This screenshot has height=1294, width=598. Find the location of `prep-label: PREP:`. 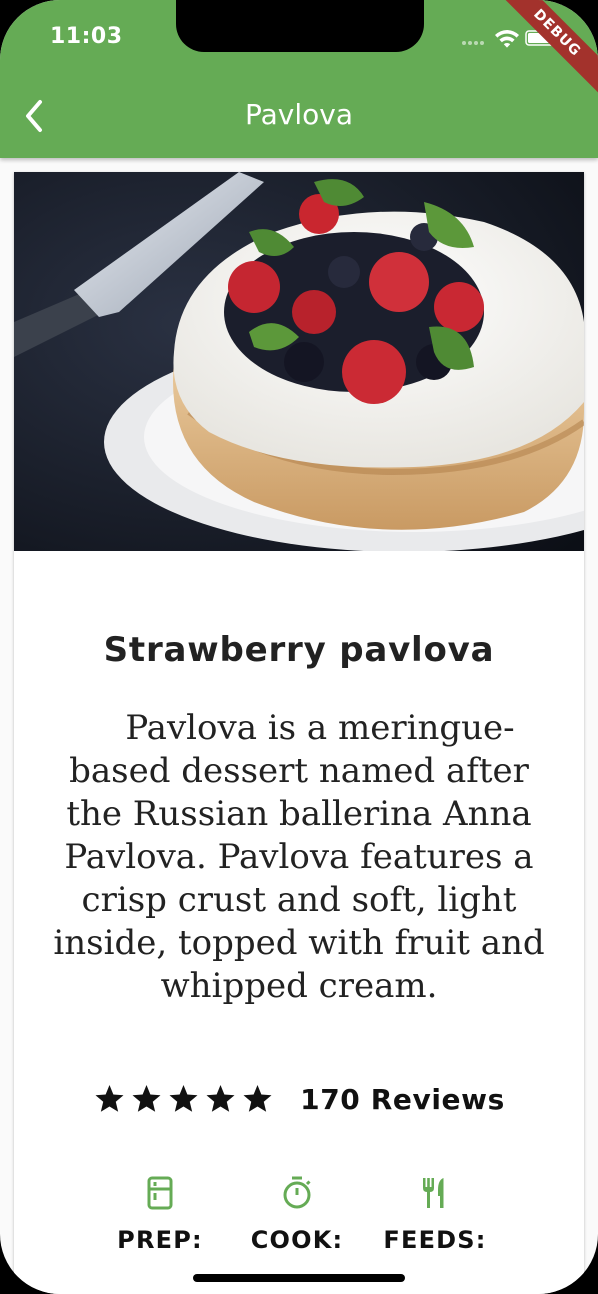

prep-label: PREP: is located at coordinates (160, 1240).